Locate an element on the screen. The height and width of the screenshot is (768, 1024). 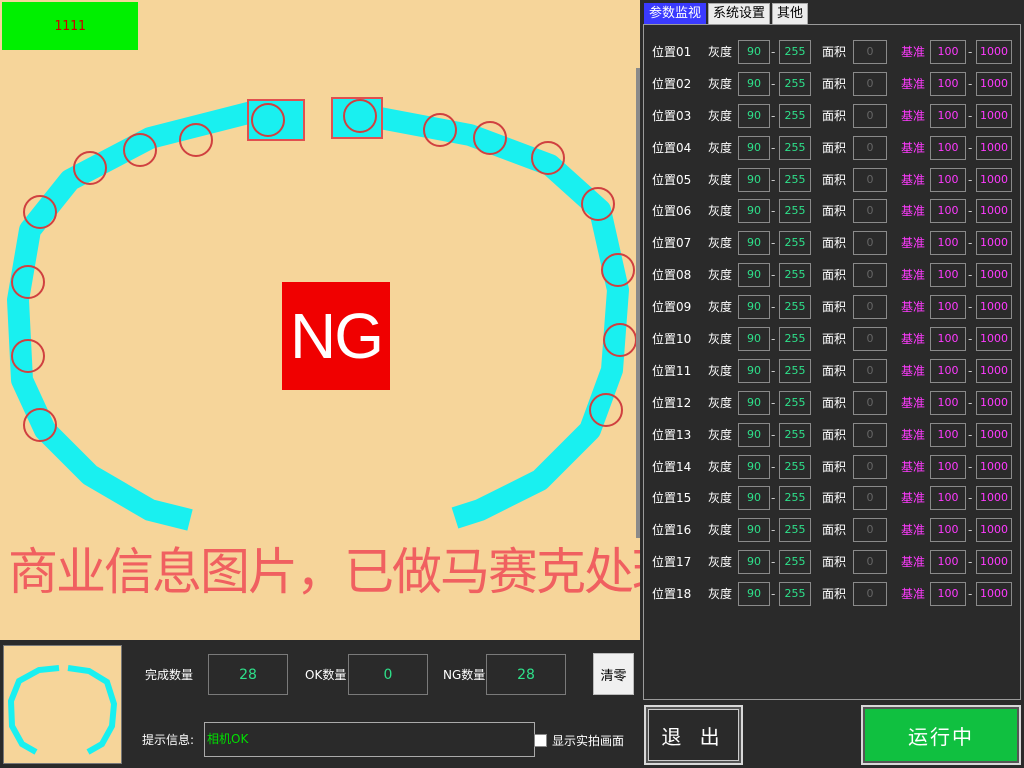
thumbnail-preview is located at coordinates (62, 704).